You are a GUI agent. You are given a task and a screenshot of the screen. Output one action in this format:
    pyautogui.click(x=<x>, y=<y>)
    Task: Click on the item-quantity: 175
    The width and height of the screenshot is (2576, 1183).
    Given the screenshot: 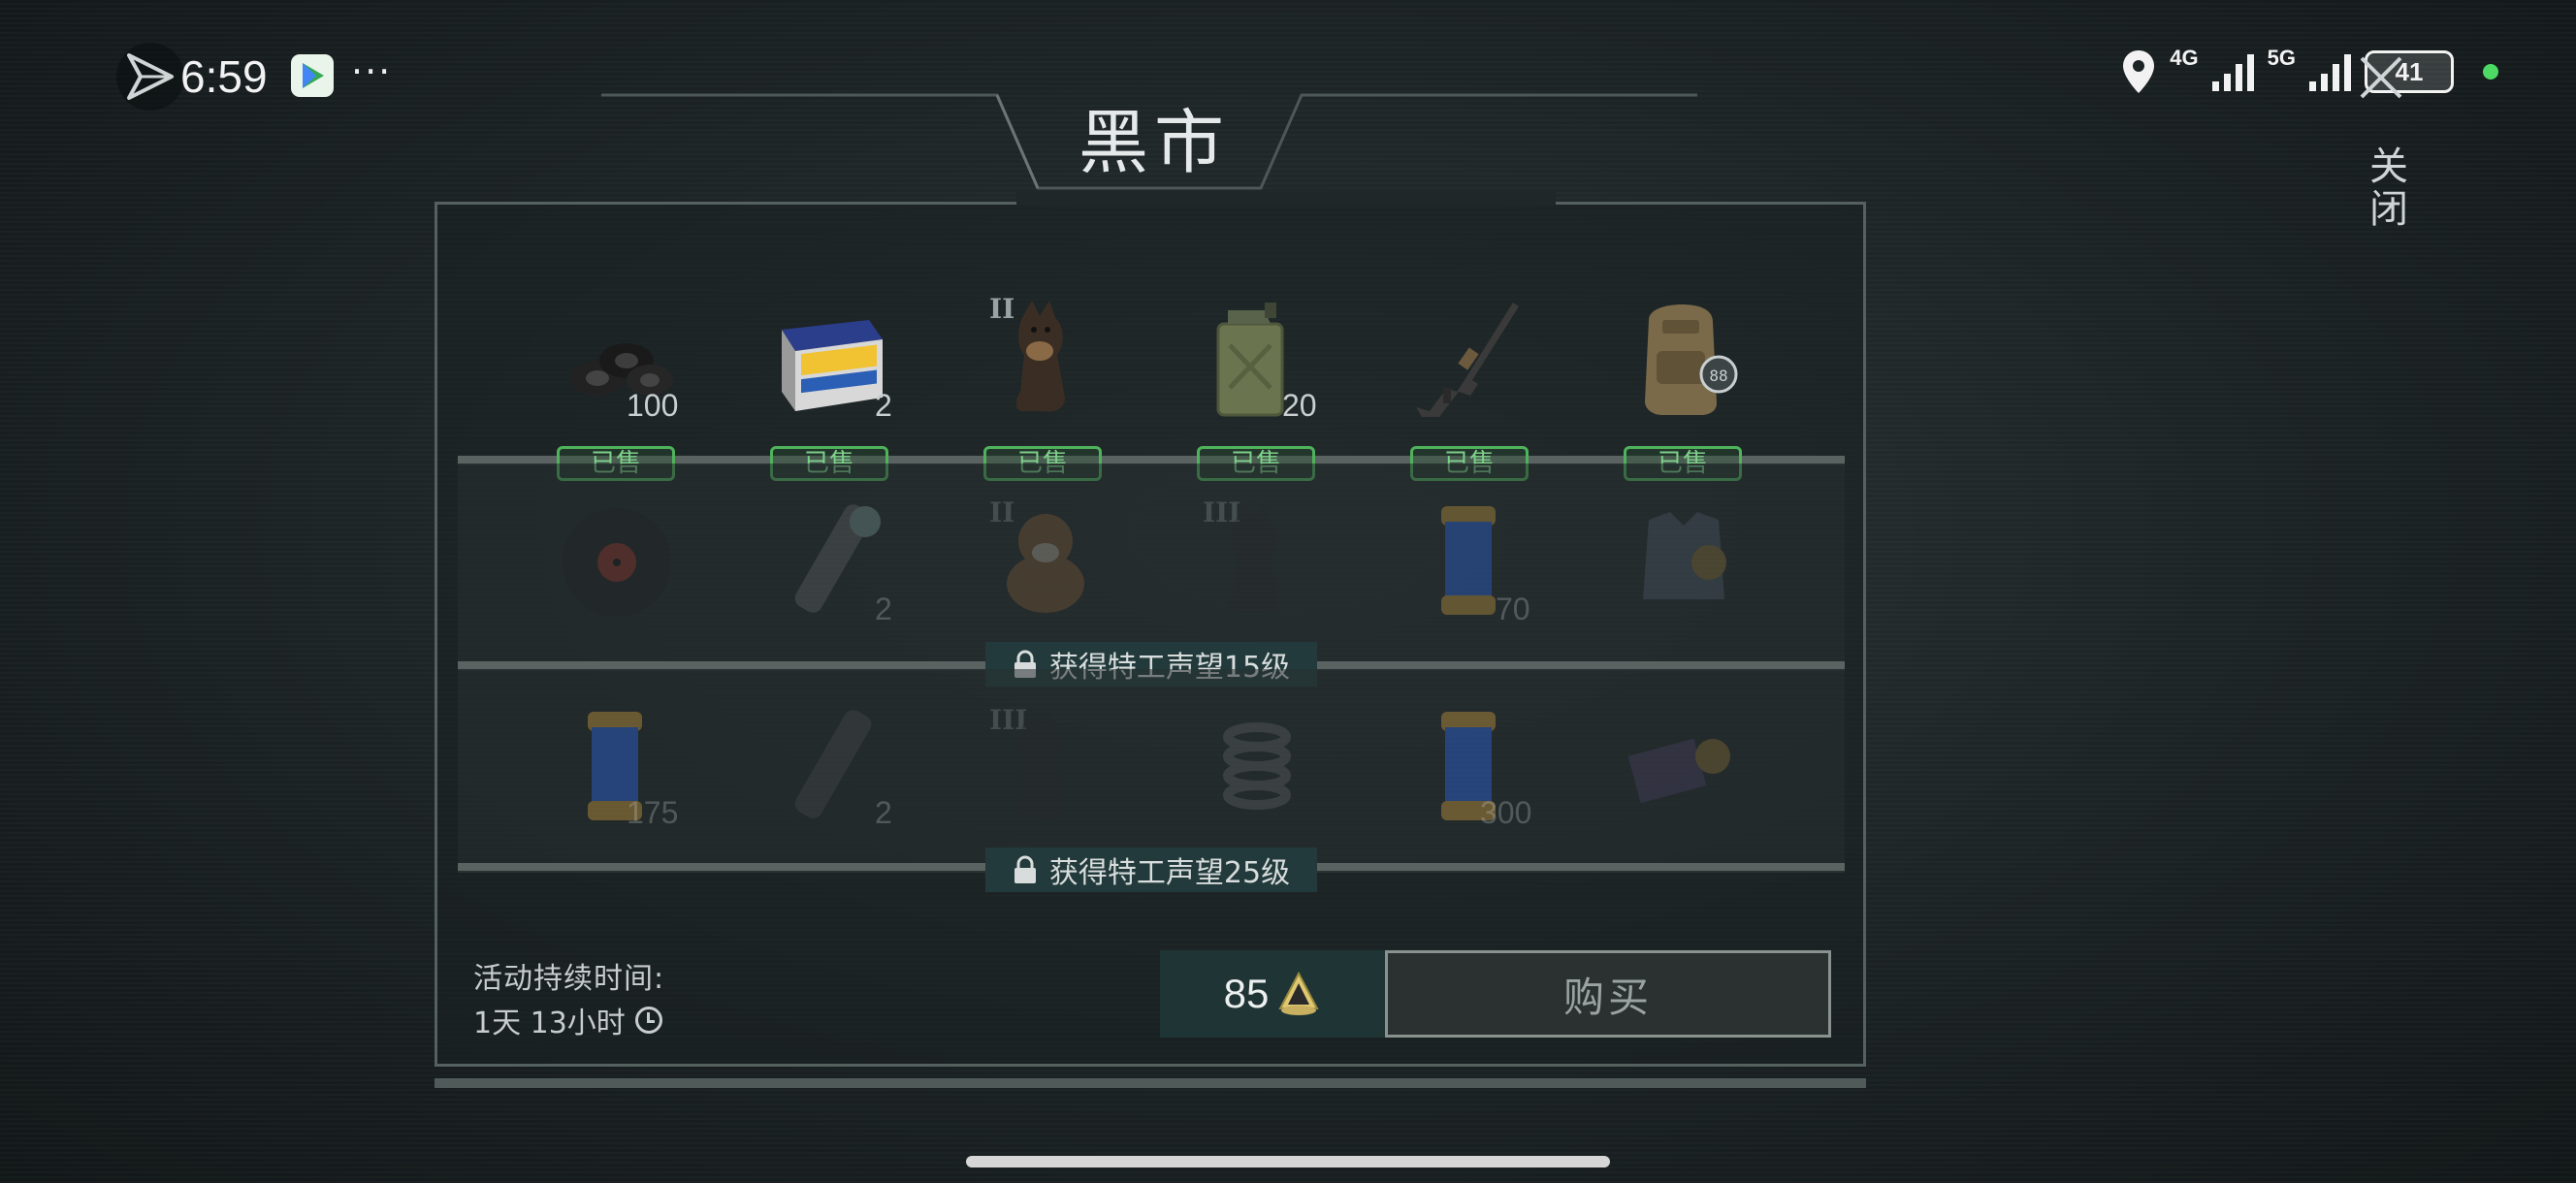 What is the action you would take?
    pyautogui.click(x=653, y=812)
    